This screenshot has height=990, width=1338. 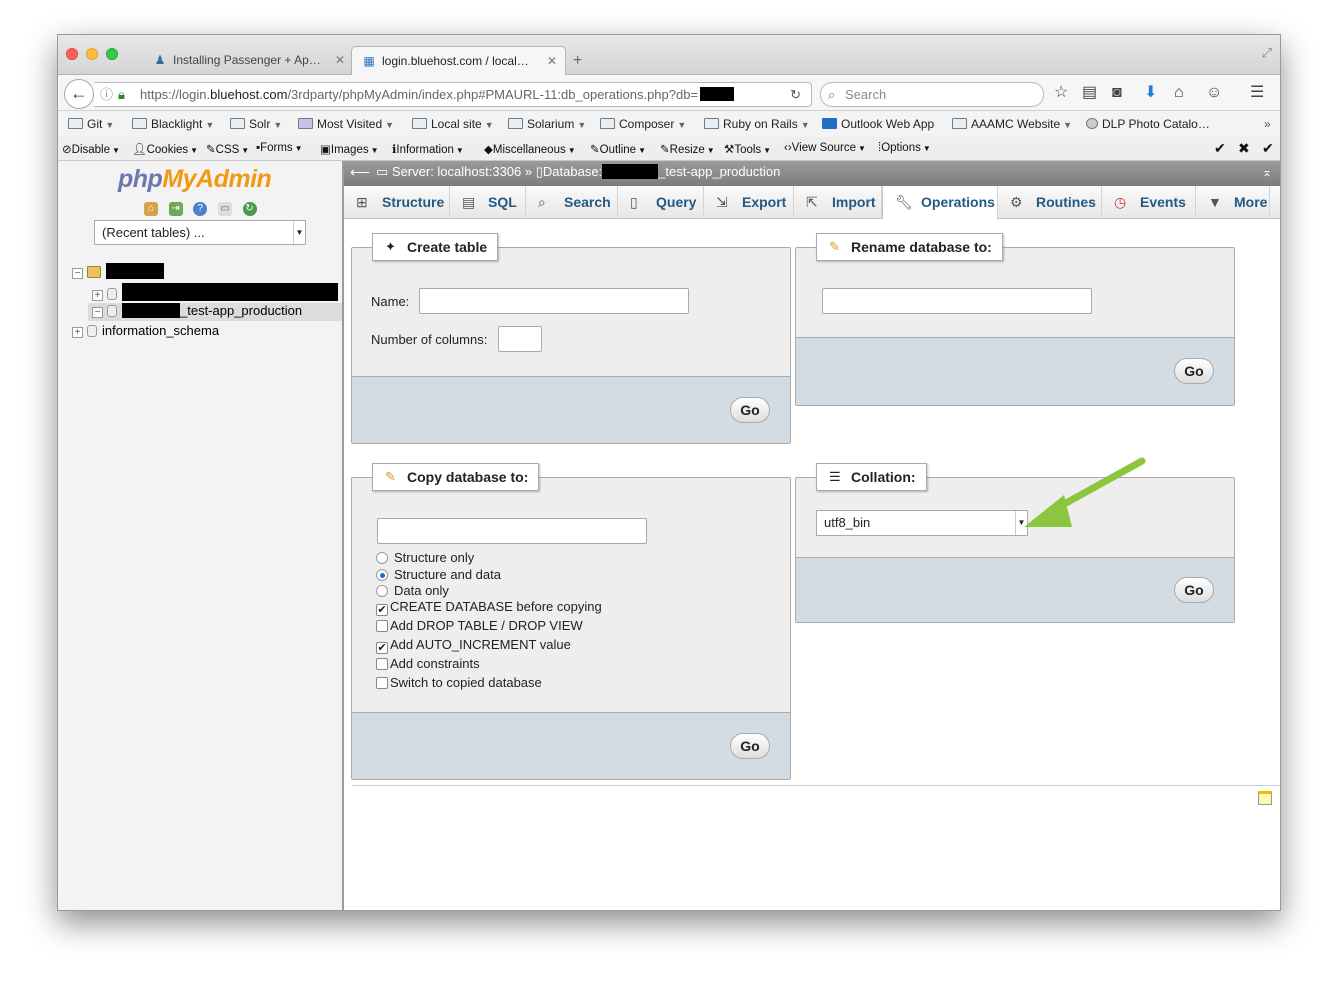 What do you see at coordinates (904, 148) in the screenshot?
I see `devbar-options: ⁞Options ▼` at bounding box center [904, 148].